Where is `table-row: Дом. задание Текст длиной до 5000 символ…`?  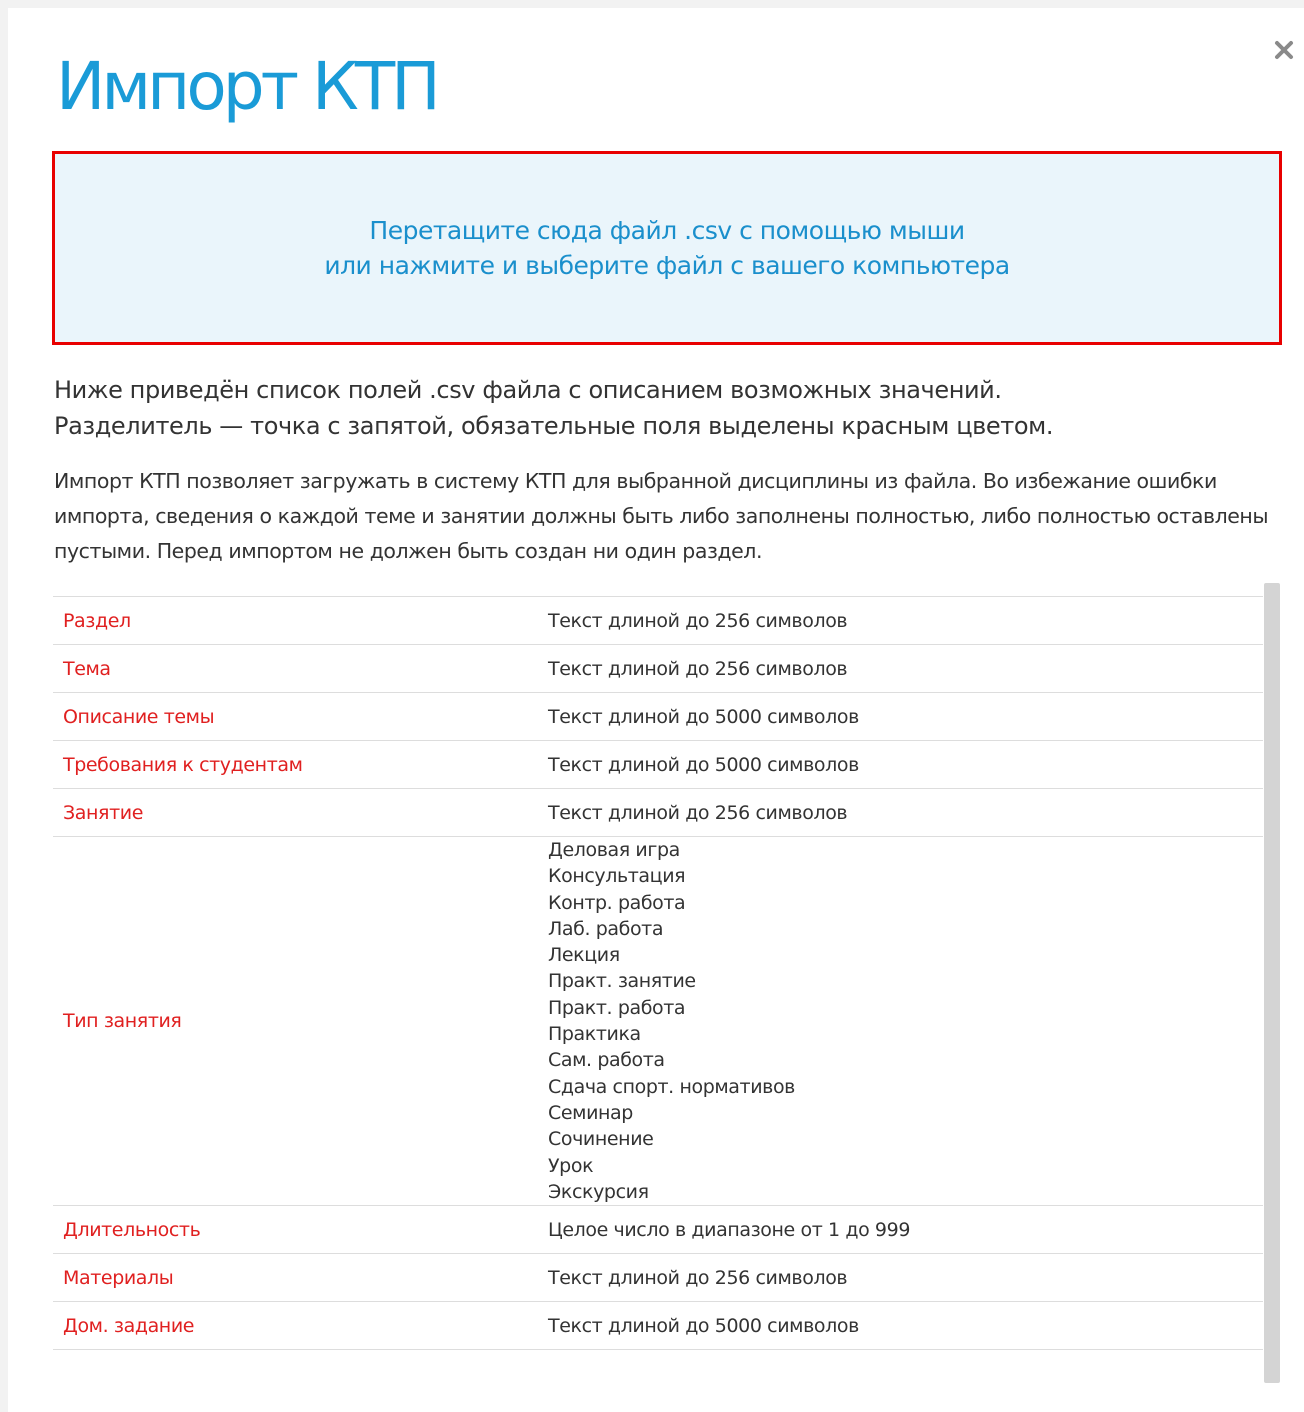
table-row: Дом. задание Текст длиной до 5000 символ… is located at coordinates (658, 1326).